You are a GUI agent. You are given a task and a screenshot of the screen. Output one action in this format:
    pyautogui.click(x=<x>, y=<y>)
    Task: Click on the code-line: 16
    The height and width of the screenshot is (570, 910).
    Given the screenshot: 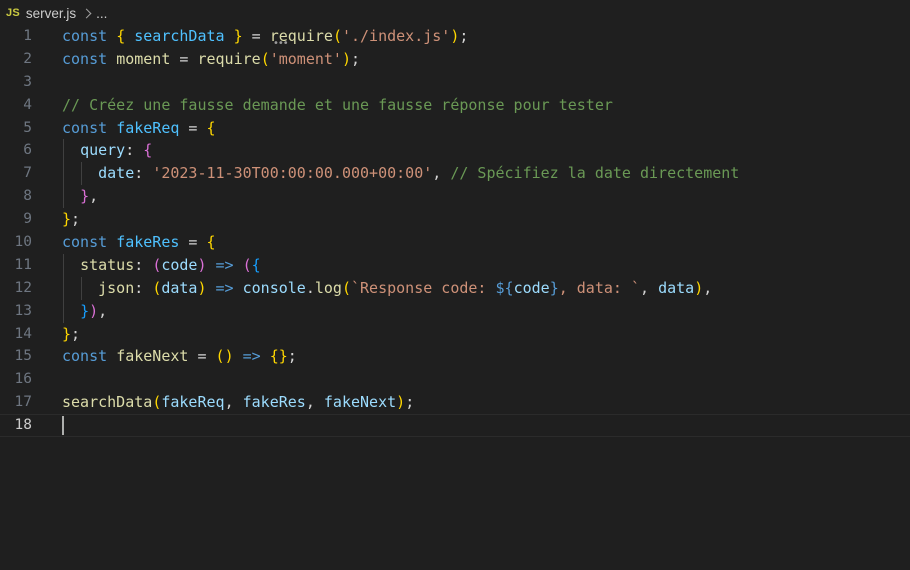 What is the action you would take?
    pyautogui.click(x=455, y=379)
    